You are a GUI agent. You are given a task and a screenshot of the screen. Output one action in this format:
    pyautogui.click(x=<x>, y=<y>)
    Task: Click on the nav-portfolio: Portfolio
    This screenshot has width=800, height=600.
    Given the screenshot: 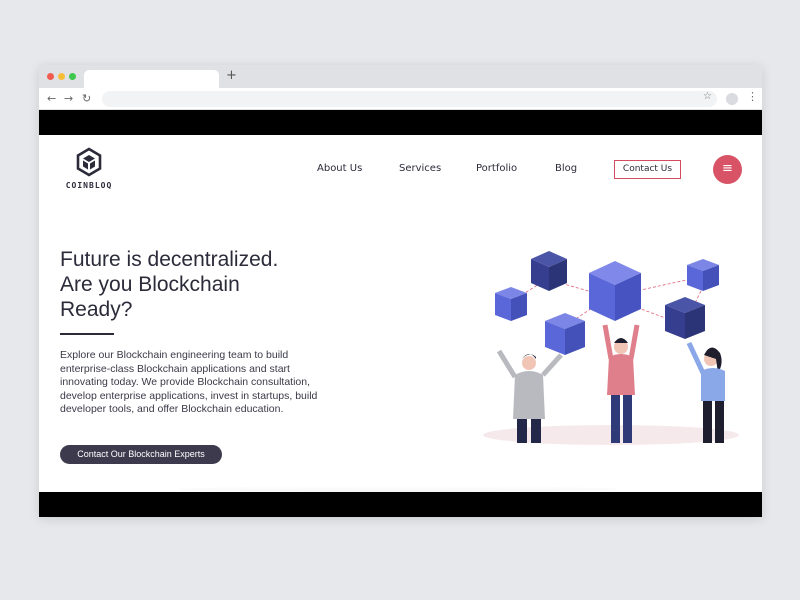 What is the action you would take?
    pyautogui.click(x=496, y=168)
    